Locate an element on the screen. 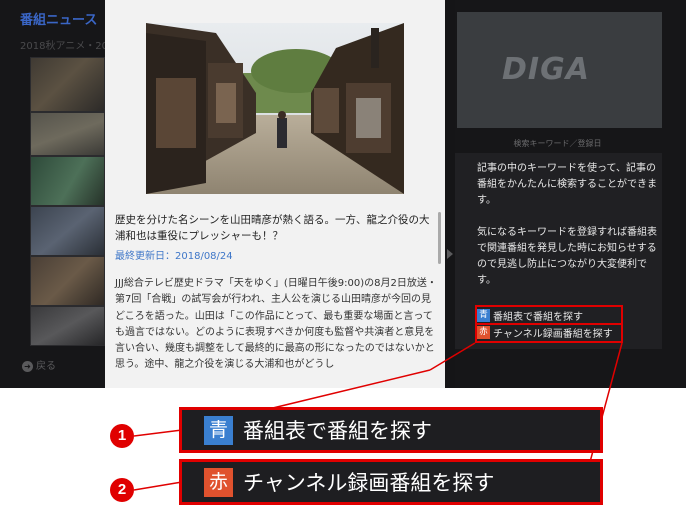  edo-street-scene-image is located at coordinates (275, 108).